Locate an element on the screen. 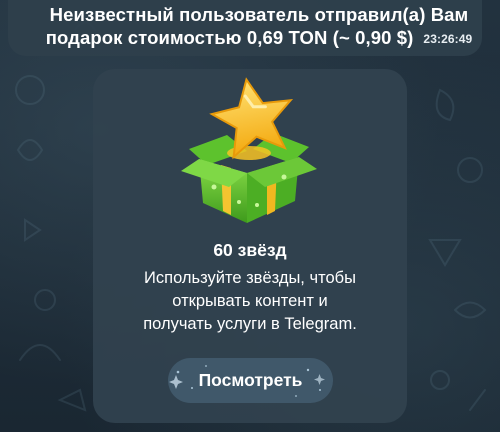 This screenshot has height=432, width=500. view-gift-button: Посмотреть is located at coordinates (250, 380).